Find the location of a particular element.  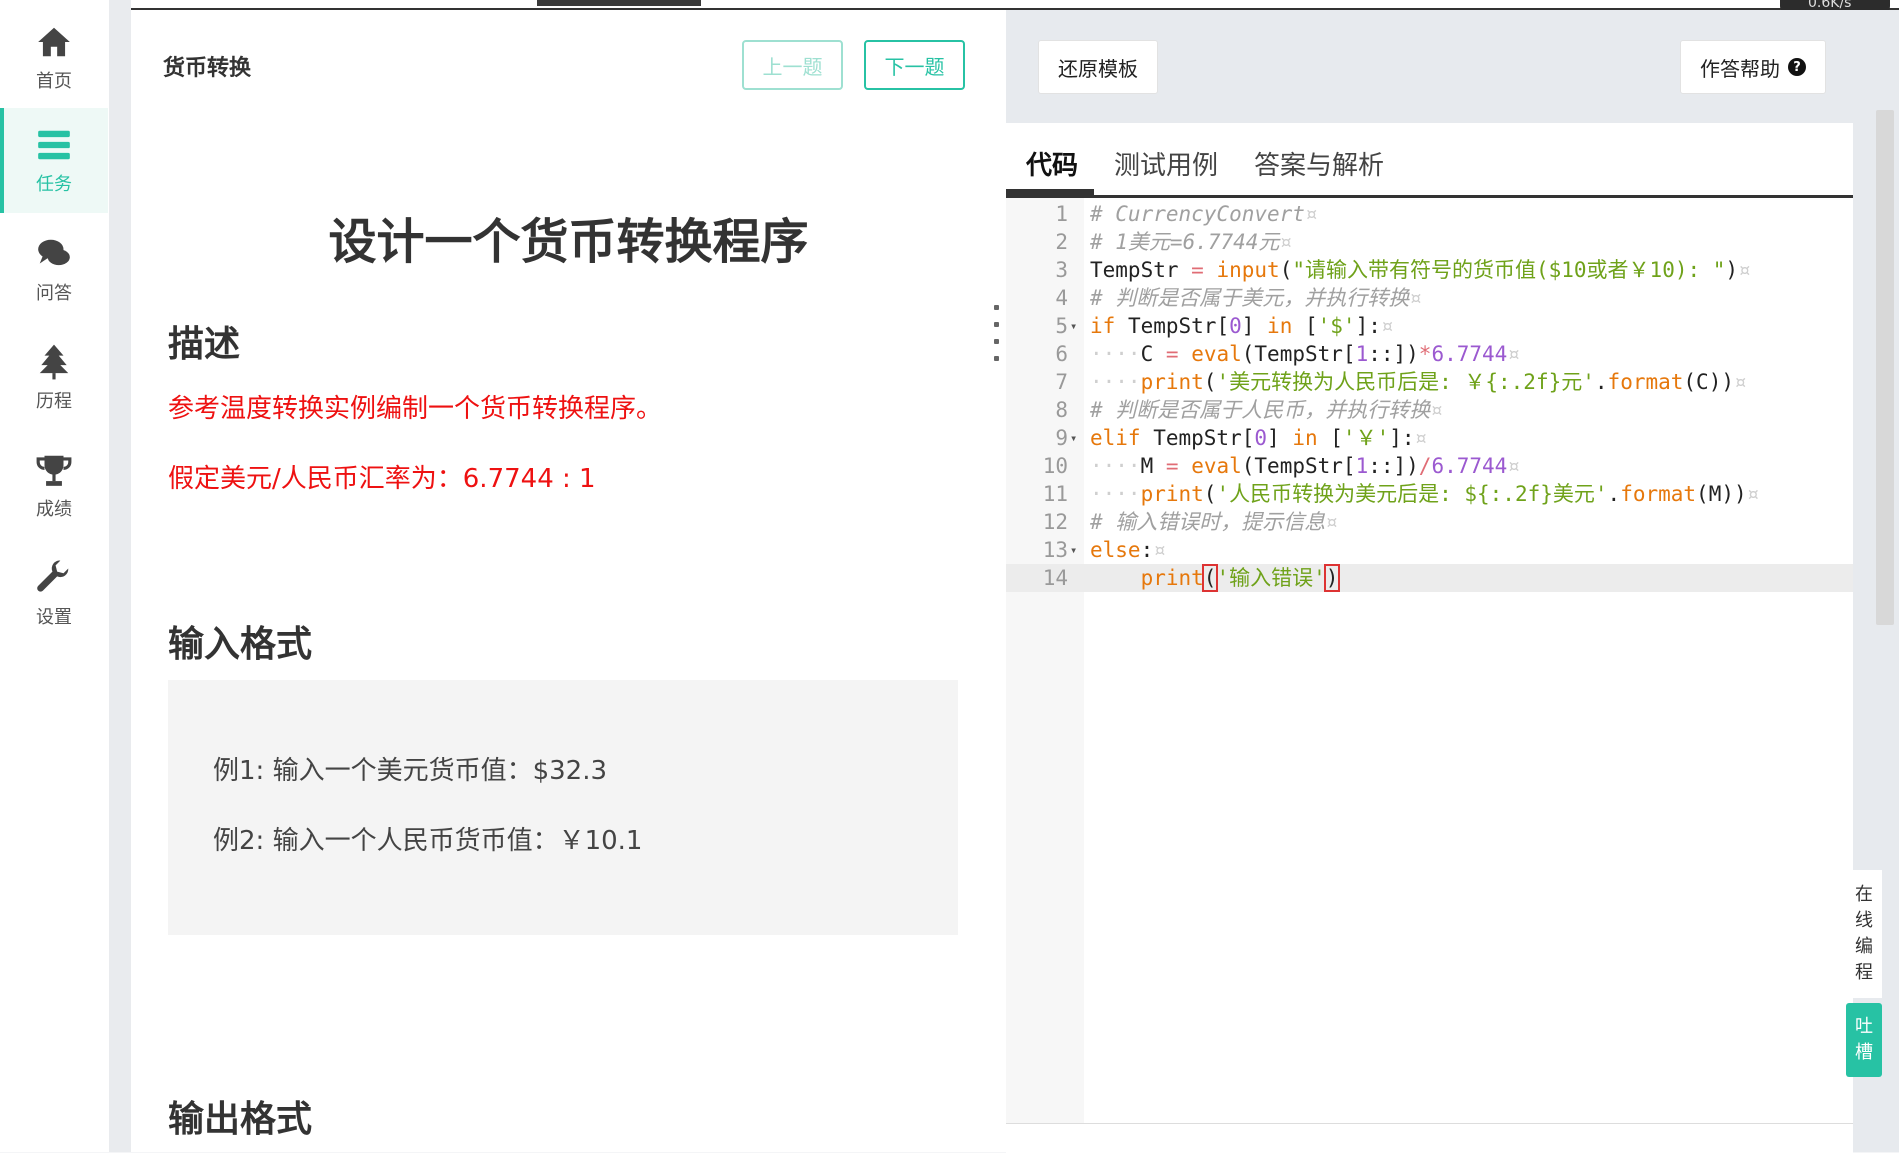

sidebar-item-label: 历程 is located at coordinates (54, 401).